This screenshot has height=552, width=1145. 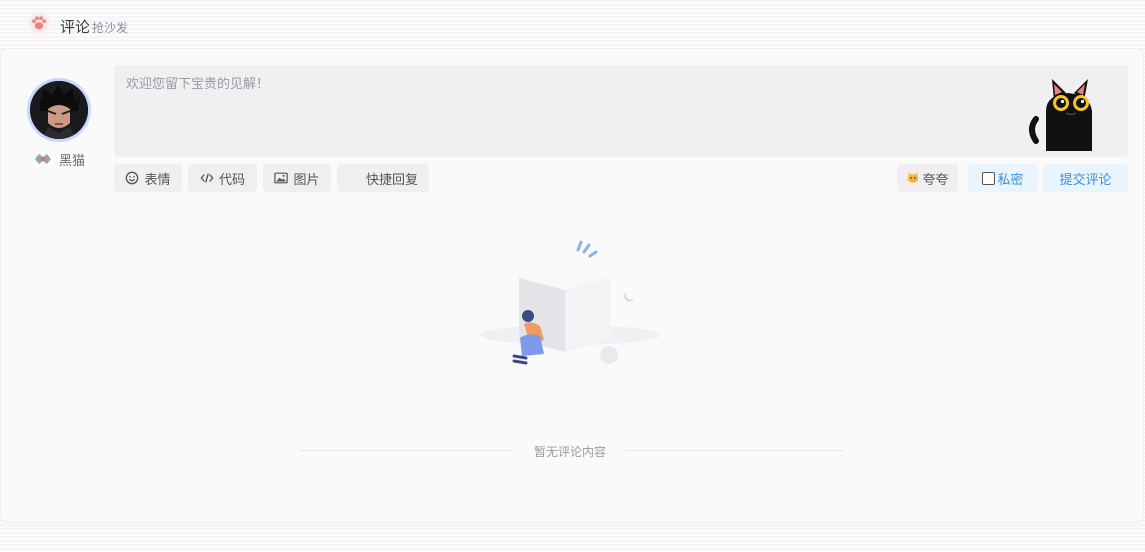 I want to click on avatar, so click(x=59, y=110).